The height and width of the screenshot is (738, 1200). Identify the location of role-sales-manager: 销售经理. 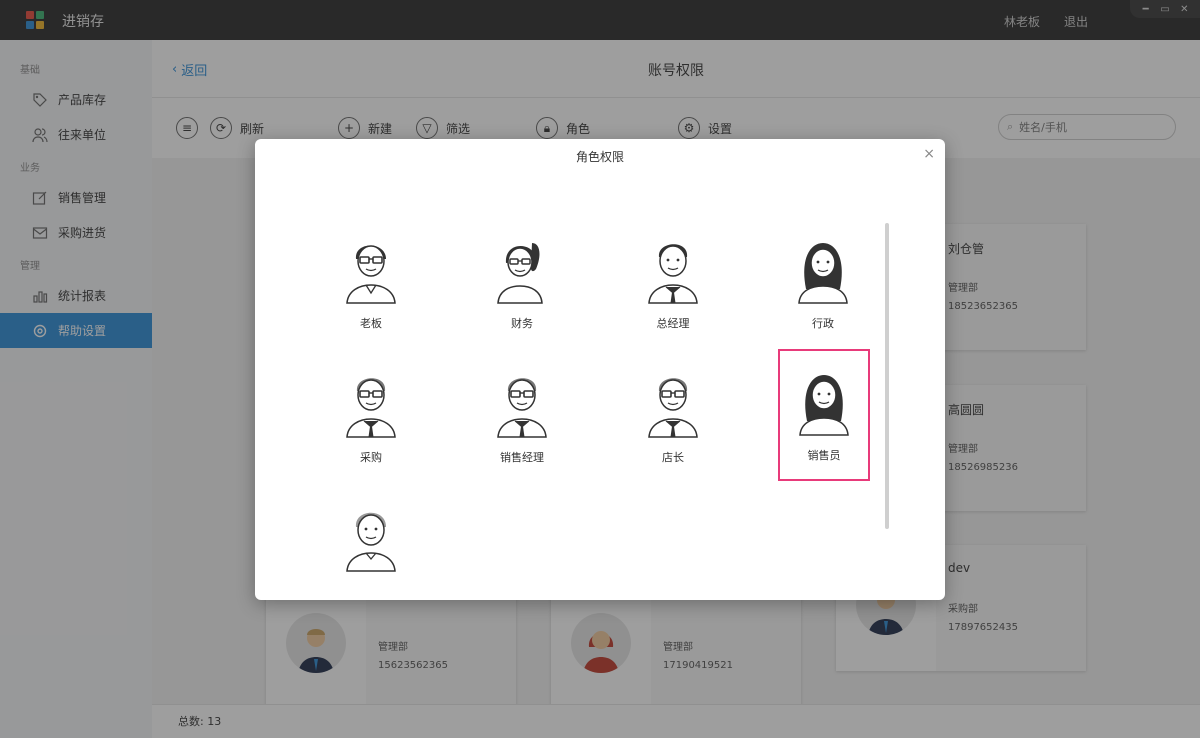
(522, 419).